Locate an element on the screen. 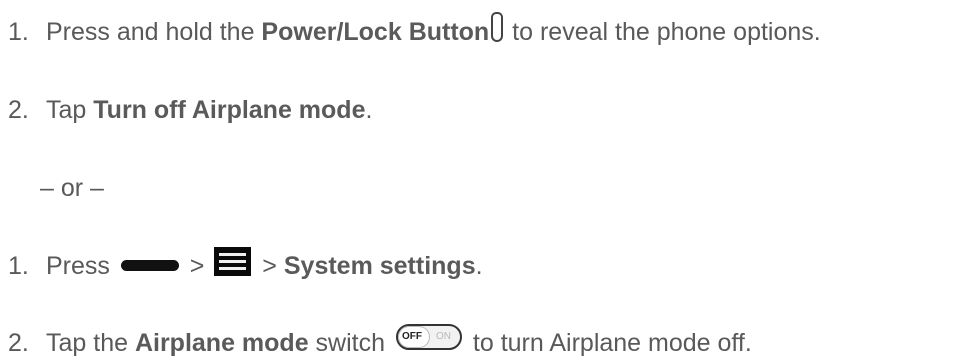 The image size is (968, 363). step-text-pre: Press is located at coordinates (81, 266).